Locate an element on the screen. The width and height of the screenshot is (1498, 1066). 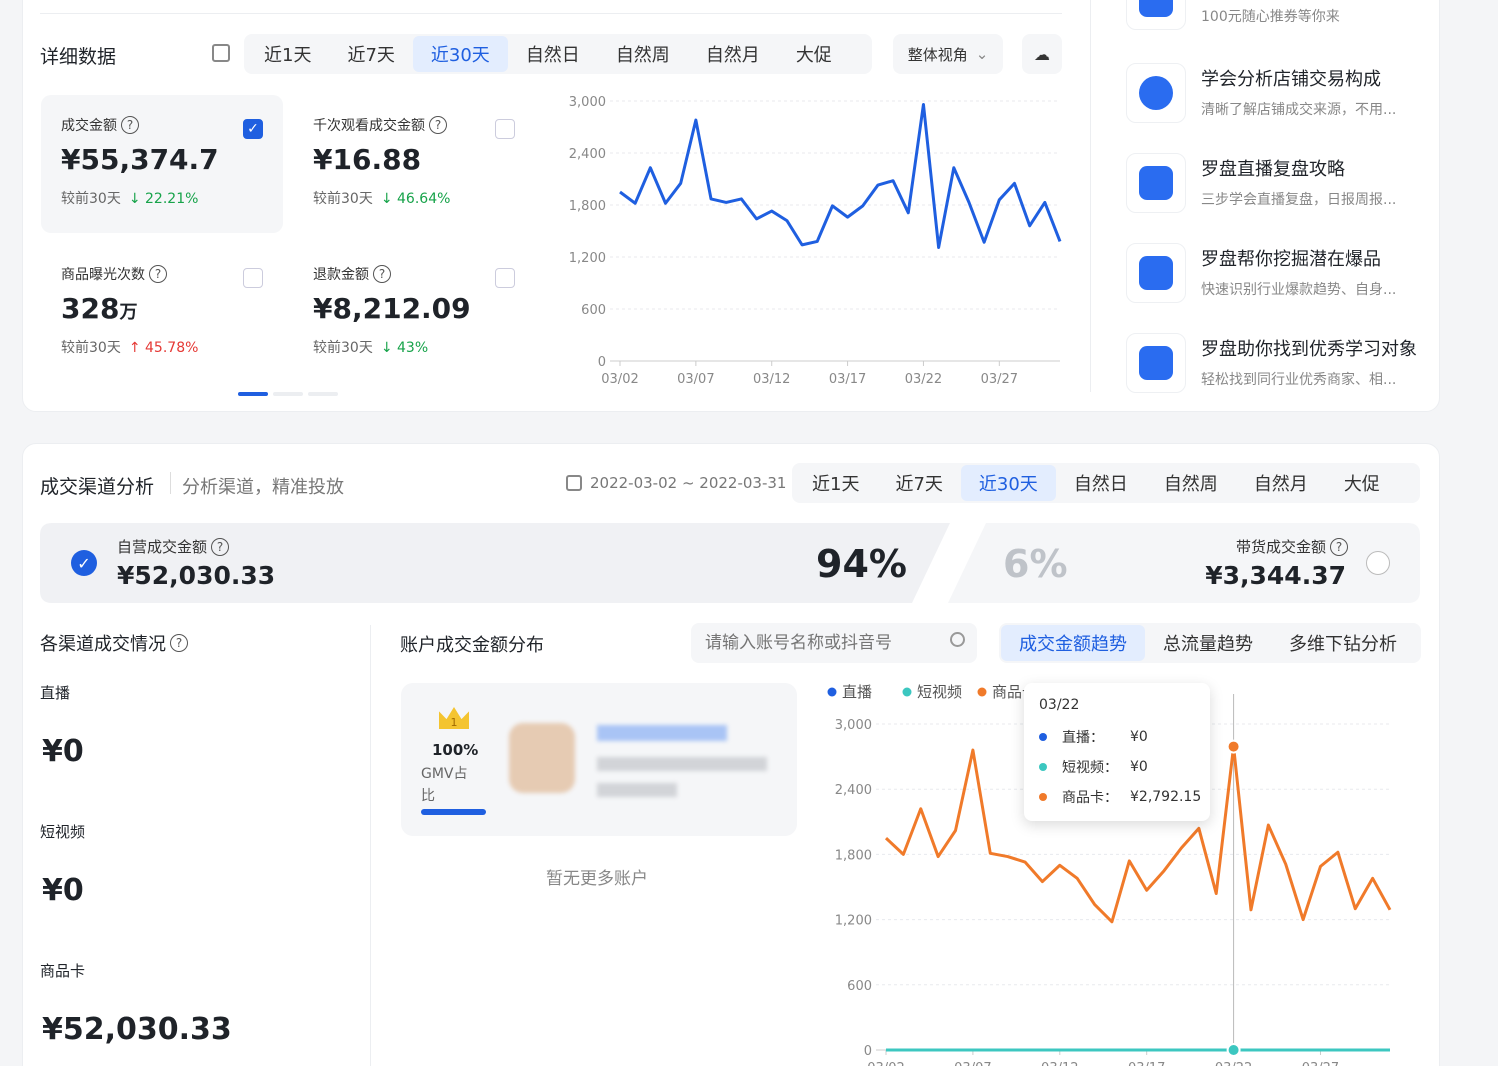
y-tick-label: 1,800 is located at coordinates (587, 206).